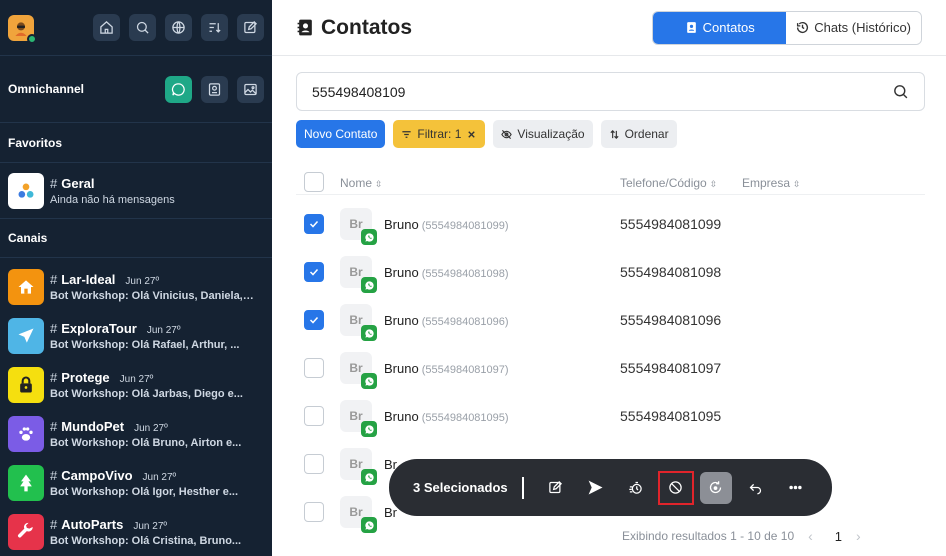 This screenshot has width=946, height=556. I want to click on tab-chats-historico: Chats (Histórico), so click(853, 27).